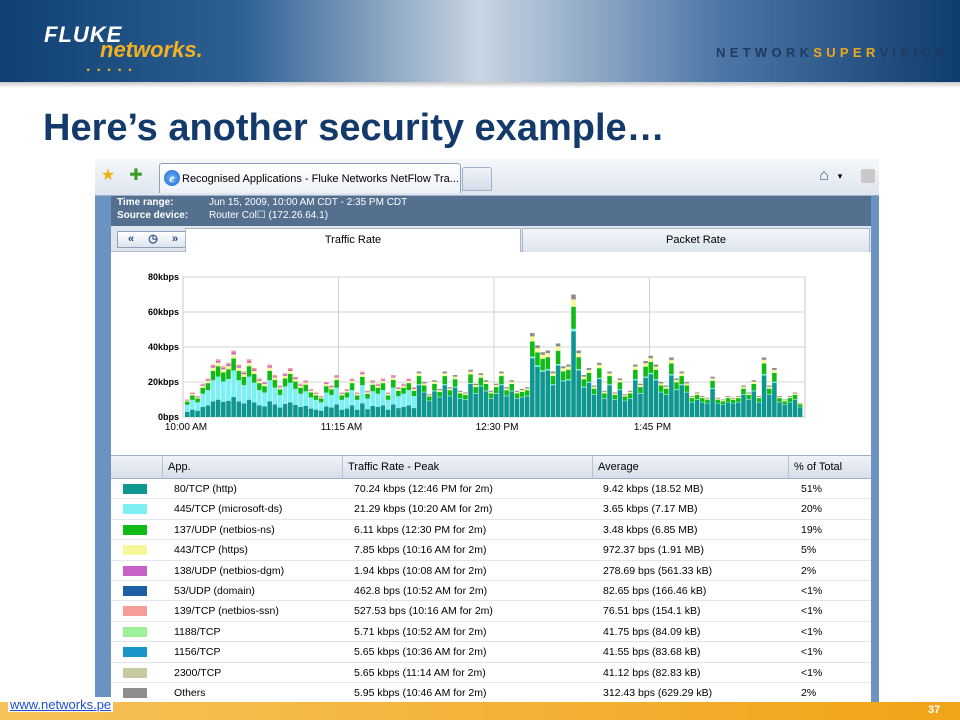 The width and height of the screenshot is (960, 720). I want to click on column-header-percent: % of Total, so click(829, 467).